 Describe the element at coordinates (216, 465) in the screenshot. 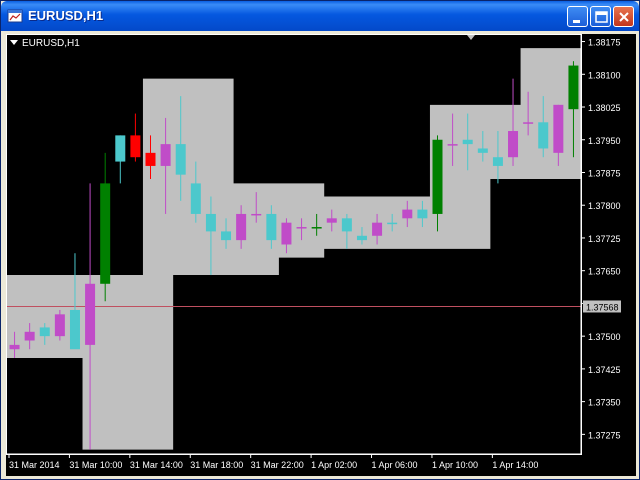

I see `time-tick-label: 31 Mar 18:00` at that location.